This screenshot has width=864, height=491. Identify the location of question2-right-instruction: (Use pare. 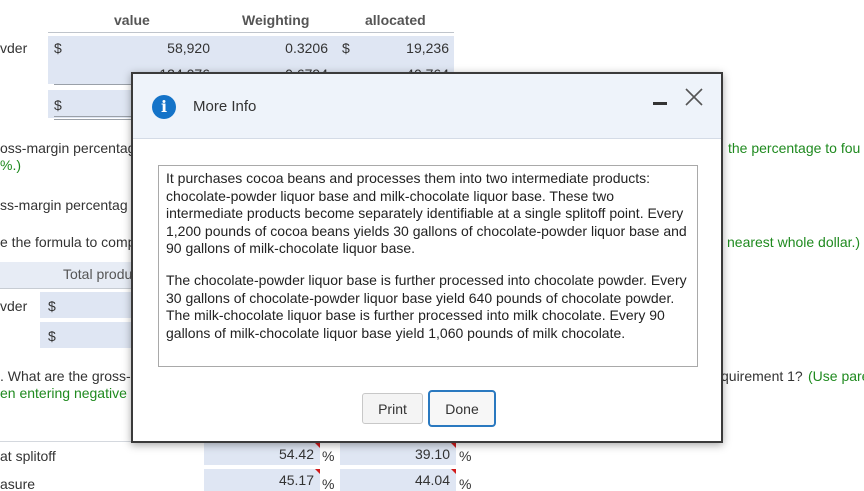
(836, 376).